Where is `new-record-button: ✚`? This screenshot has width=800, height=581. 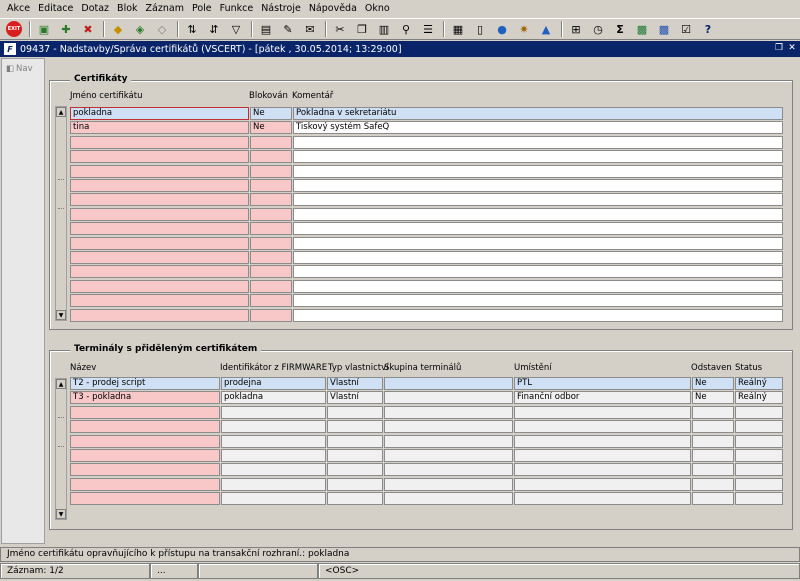
new-record-button: ✚ is located at coordinates (66, 29).